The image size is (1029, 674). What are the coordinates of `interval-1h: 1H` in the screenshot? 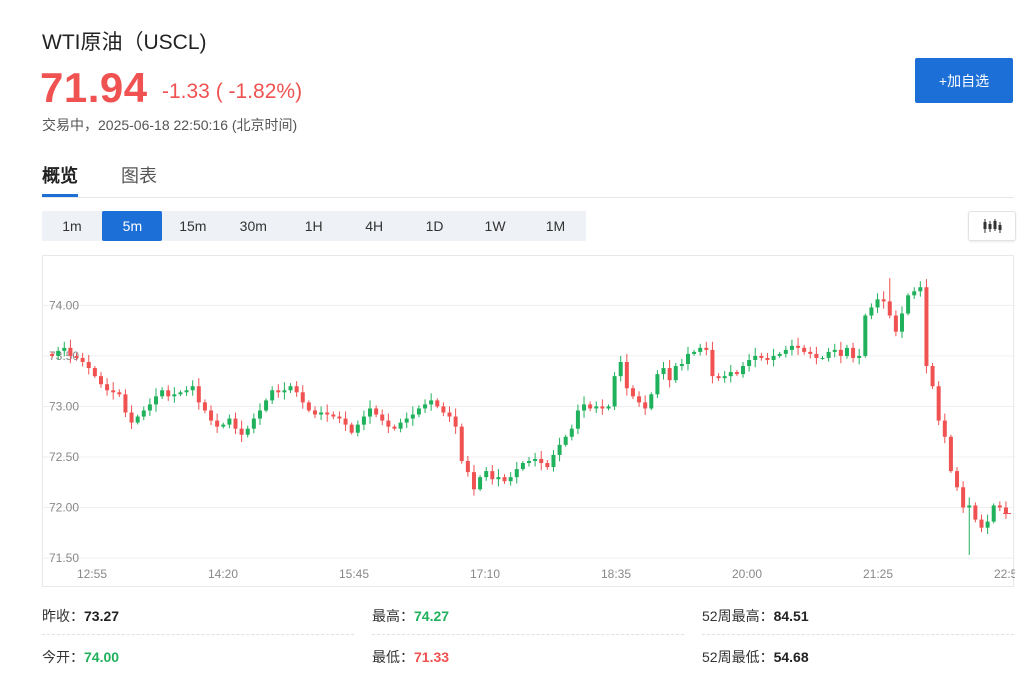 It's located at (314, 226).